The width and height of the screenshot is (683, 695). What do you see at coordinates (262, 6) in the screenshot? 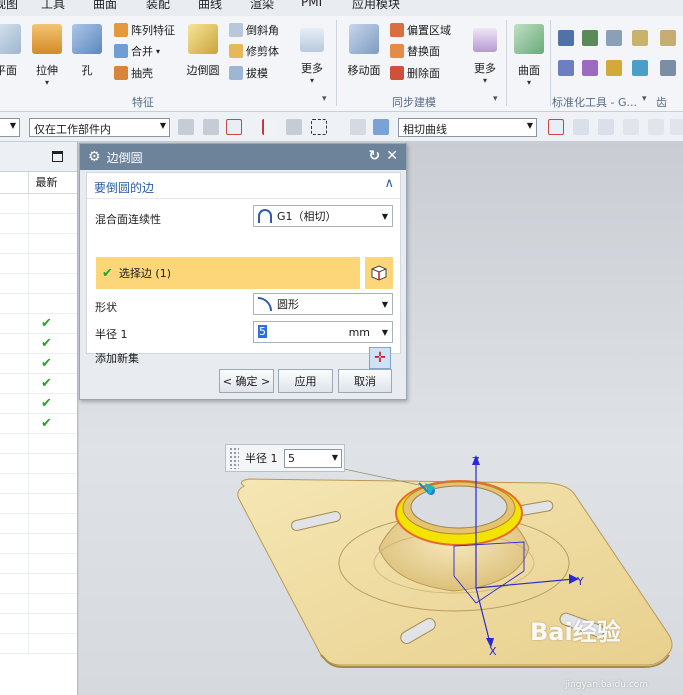
I see `menu-render: 渲染` at bounding box center [262, 6].